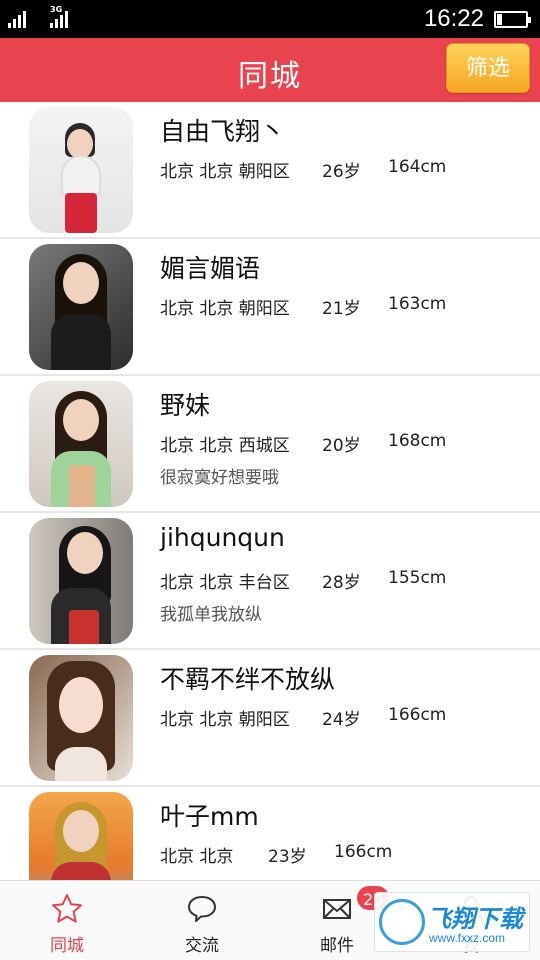 This screenshot has width=540, height=960. Describe the element at coordinates (417, 167) in the screenshot. I see `user-height: 164cm` at that location.